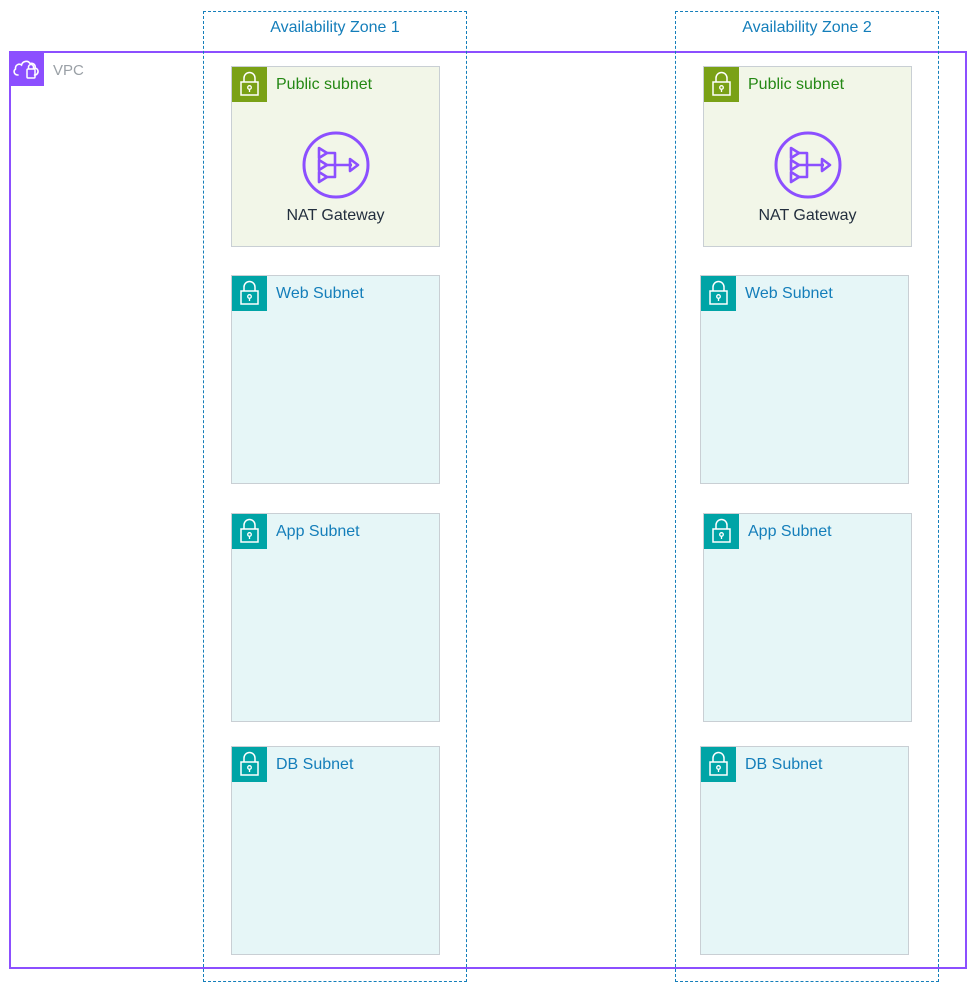  I want to click on az1-web-subnet: Web Subnet, so click(335, 379).